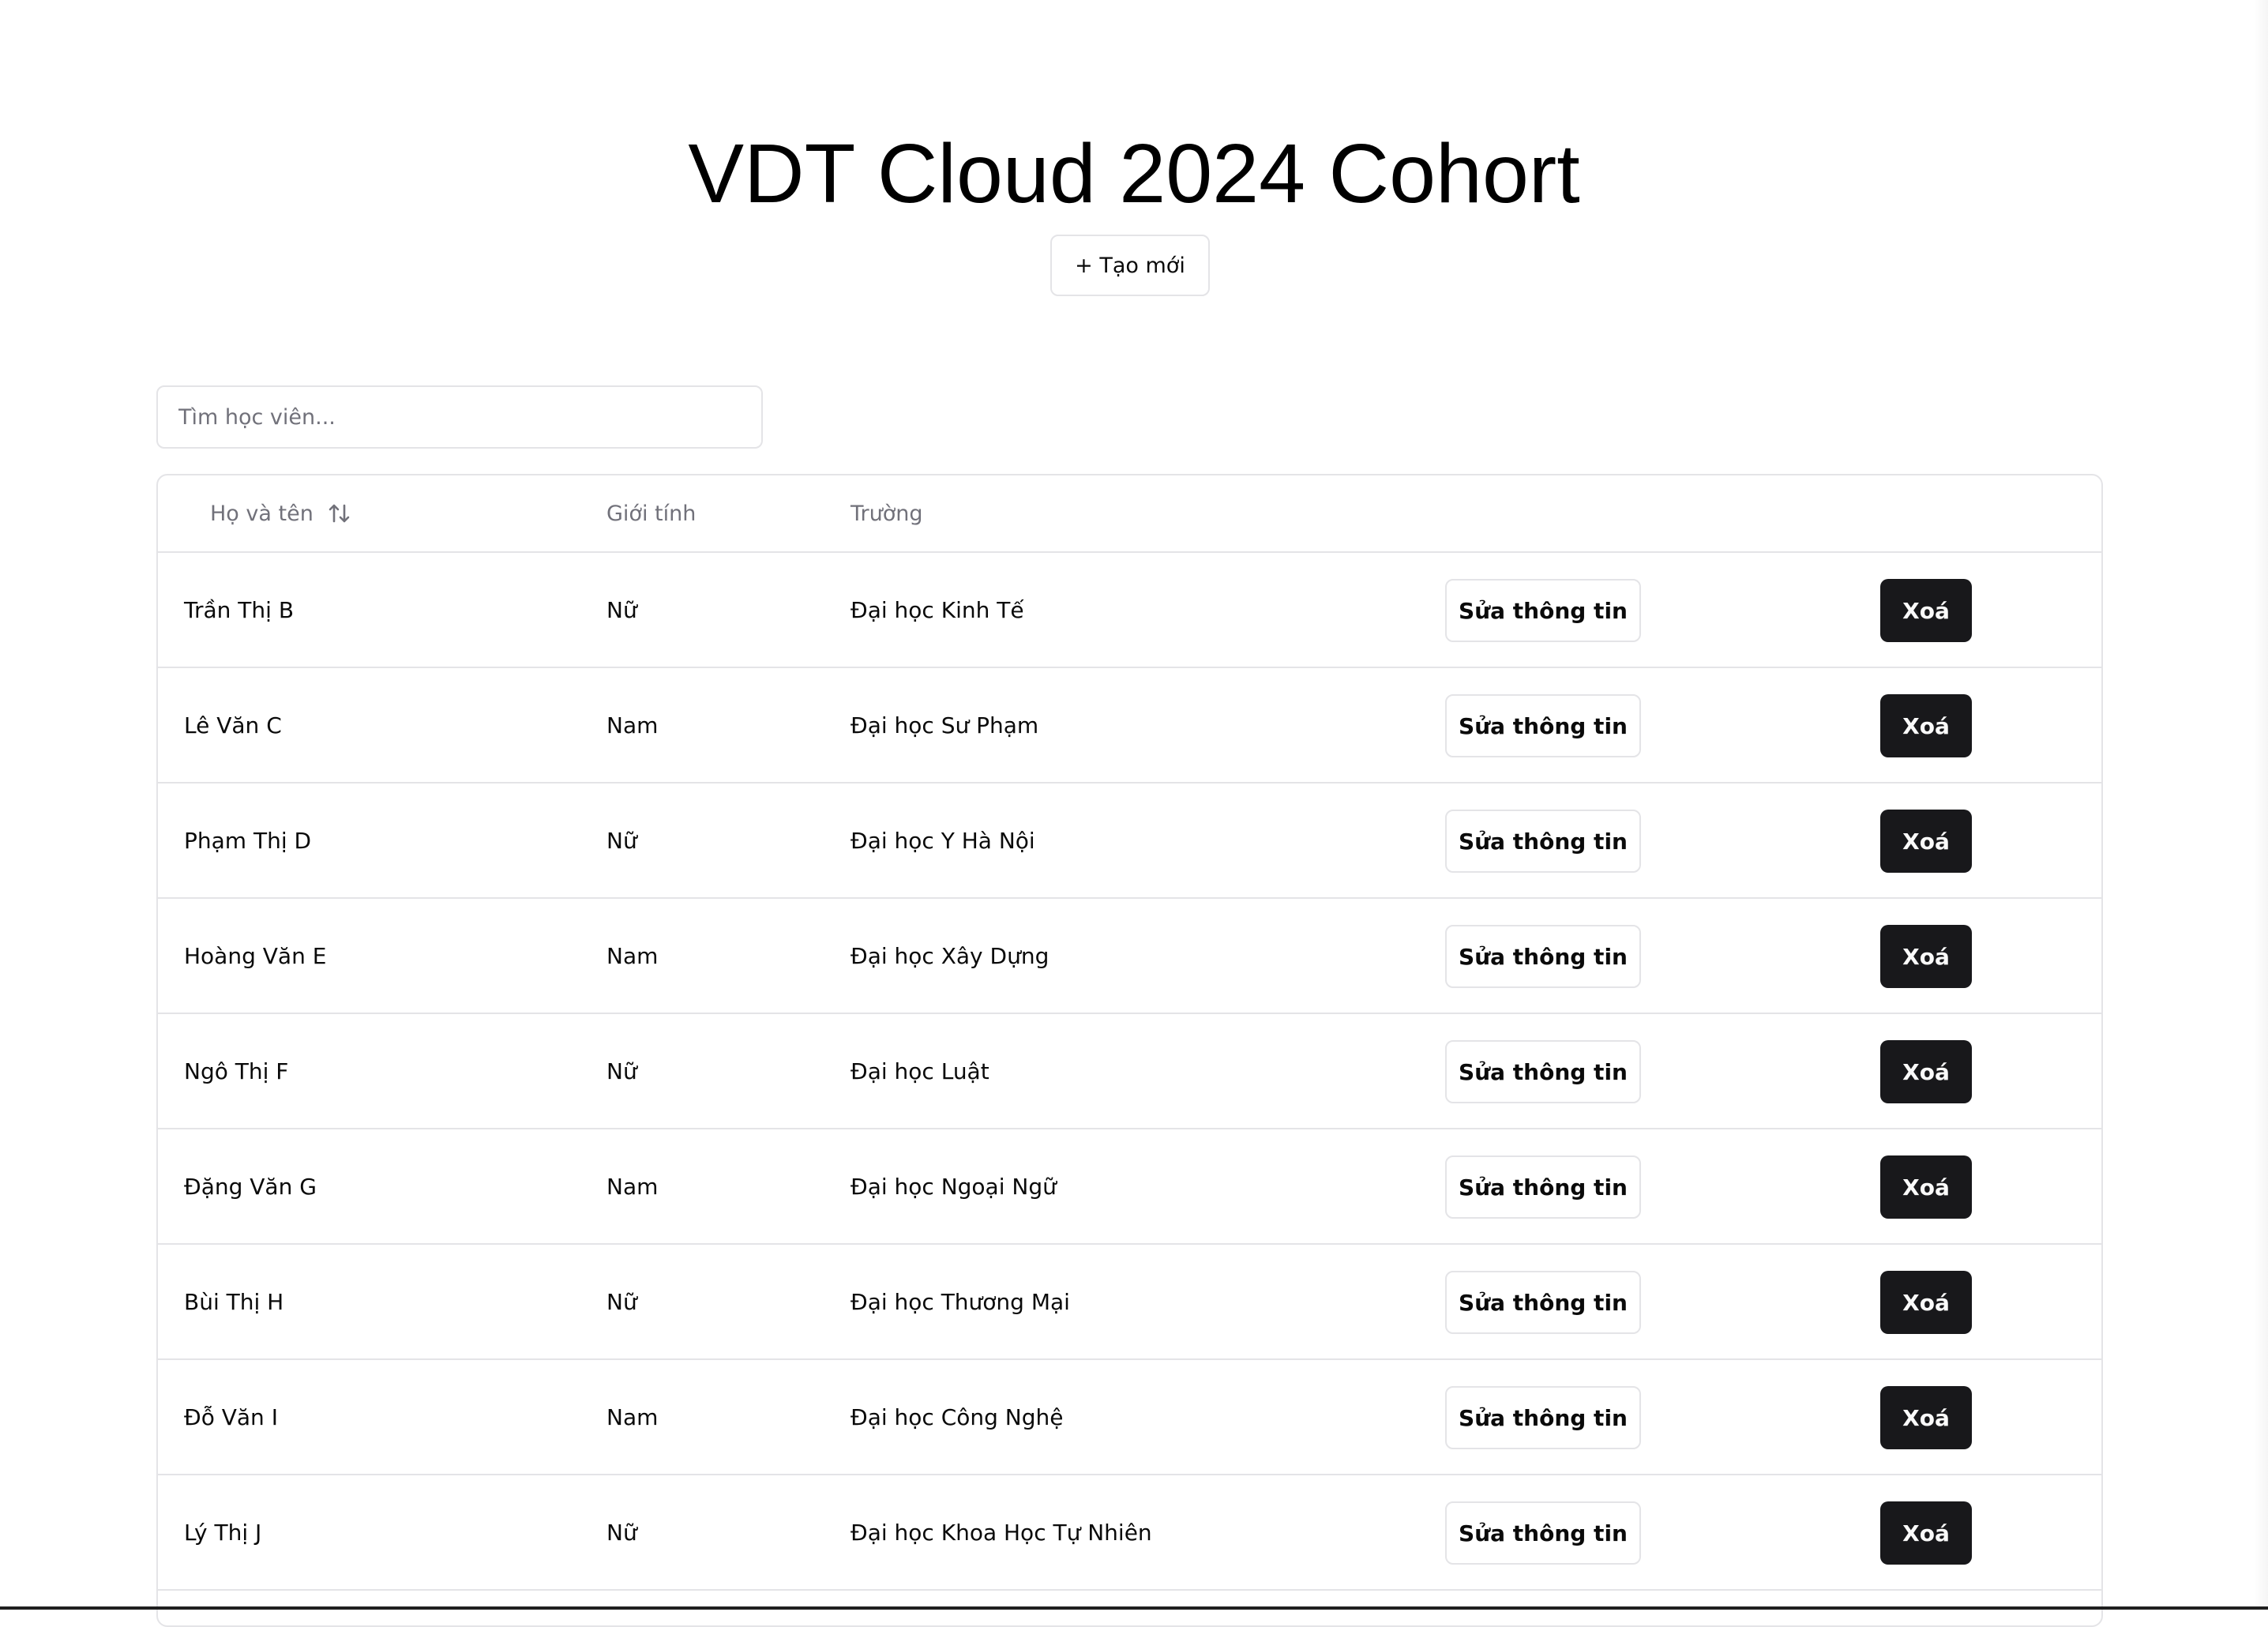  What do you see at coordinates (1129, 514) in the screenshot?
I see `table-header: Họ và tên Giới tính Trường` at bounding box center [1129, 514].